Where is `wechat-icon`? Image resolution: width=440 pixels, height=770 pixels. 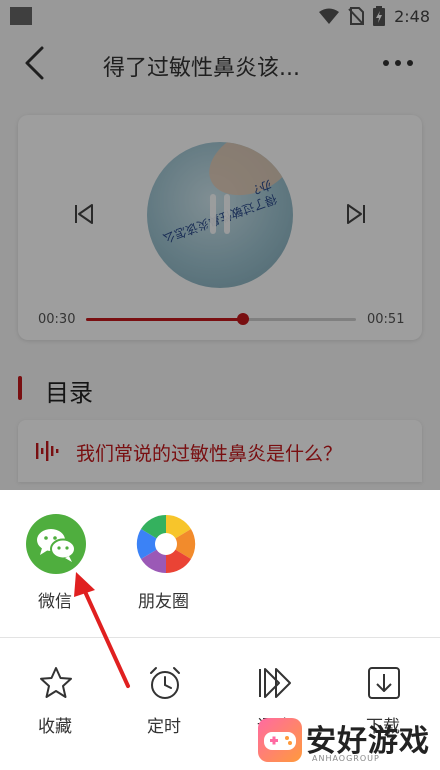
wechat-icon is located at coordinates (56, 545).